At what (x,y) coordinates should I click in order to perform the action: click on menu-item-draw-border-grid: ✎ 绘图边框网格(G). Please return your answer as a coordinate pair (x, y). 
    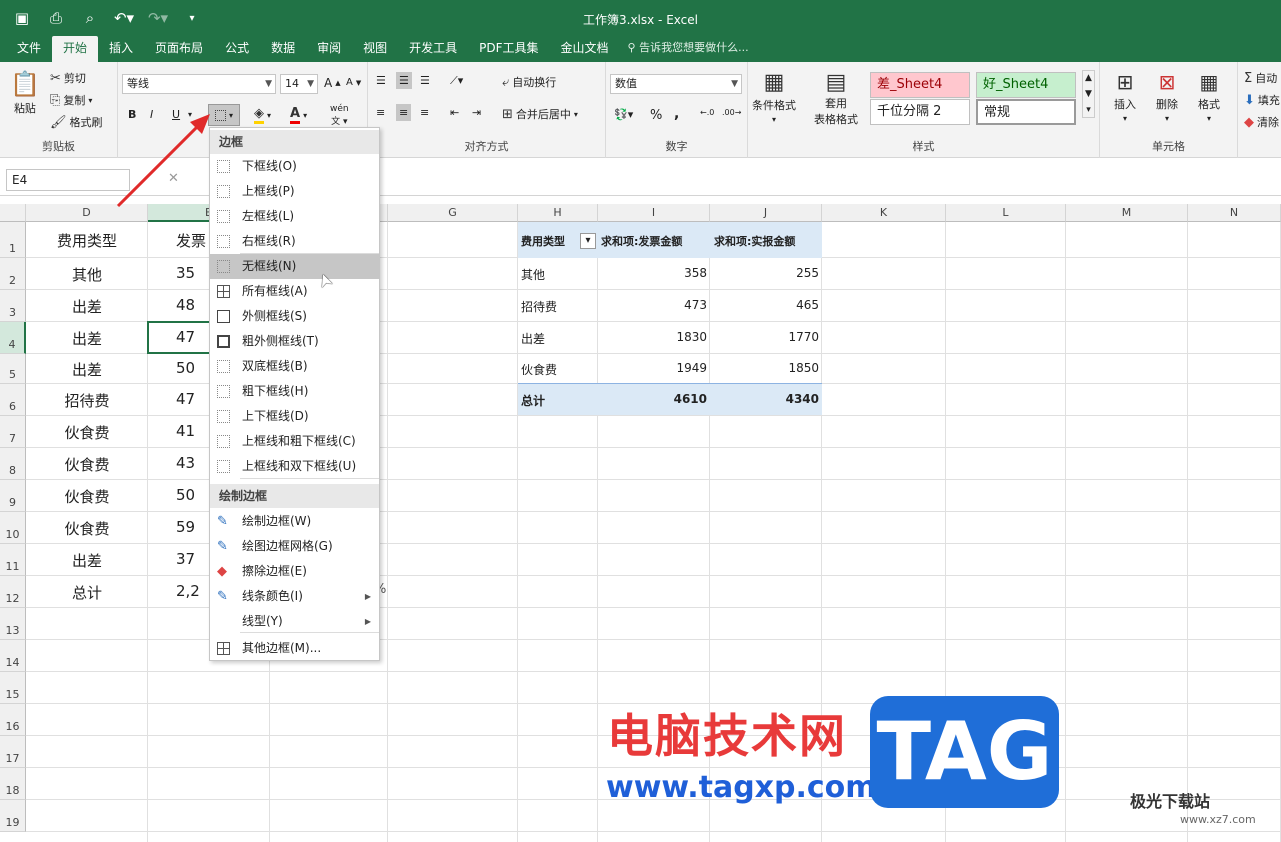
    Looking at the image, I should click on (294, 546).